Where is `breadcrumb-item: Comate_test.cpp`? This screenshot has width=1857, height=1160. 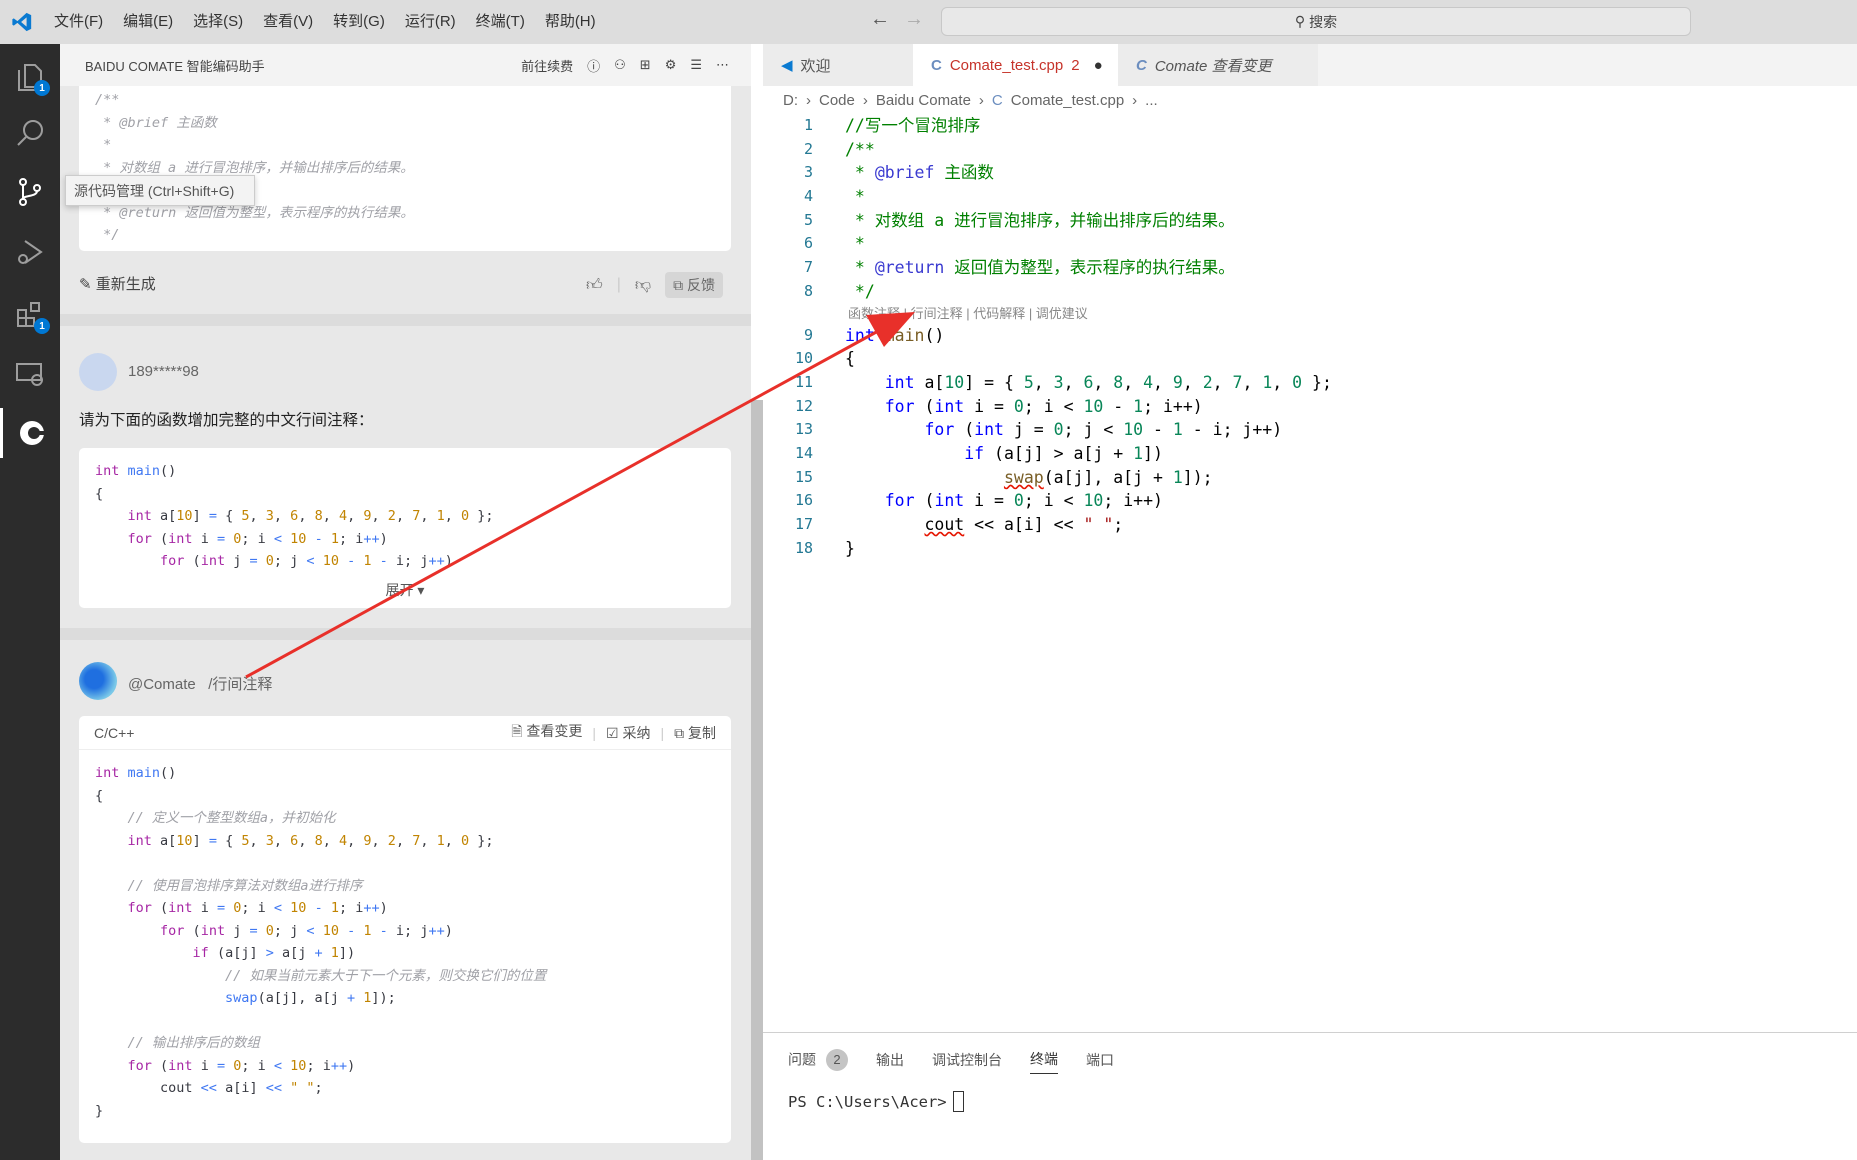 breadcrumb-item: Comate_test.cpp is located at coordinates (1067, 100).